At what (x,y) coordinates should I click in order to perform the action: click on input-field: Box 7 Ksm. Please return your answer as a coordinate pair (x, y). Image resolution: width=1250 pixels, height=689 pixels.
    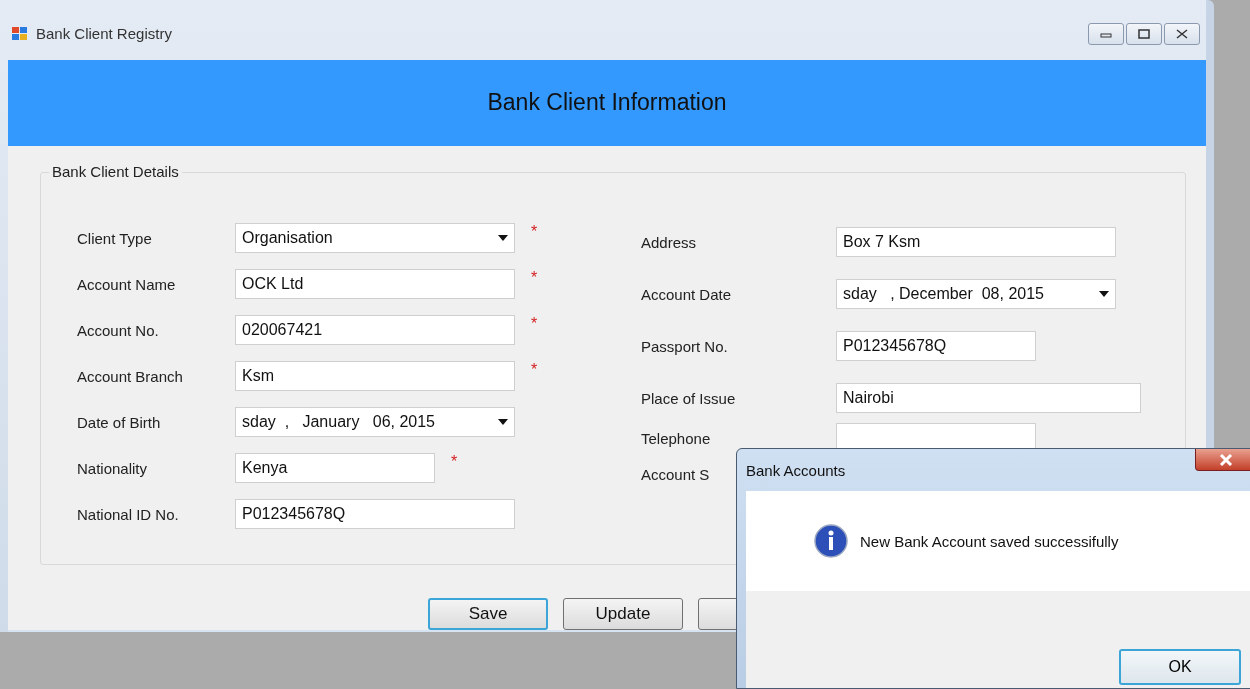
    Looking at the image, I should click on (976, 242).